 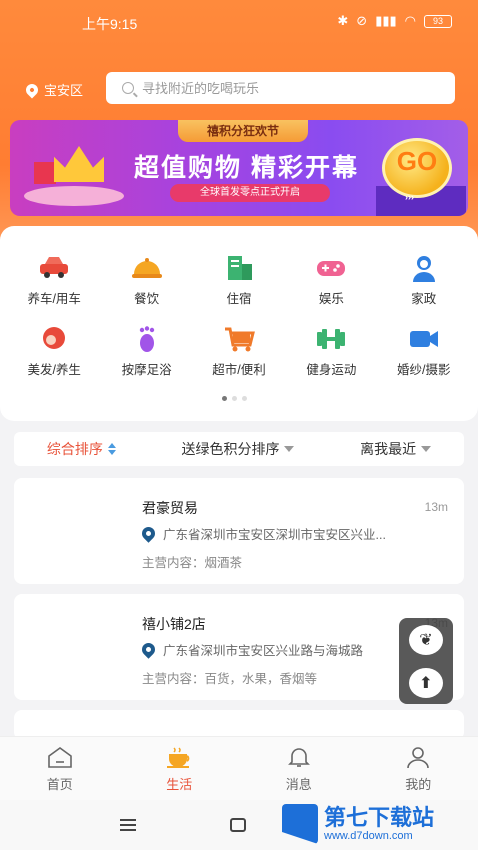 What do you see at coordinates (436, 507) in the screenshot?
I see `store-distance: 13m` at bounding box center [436, 507].